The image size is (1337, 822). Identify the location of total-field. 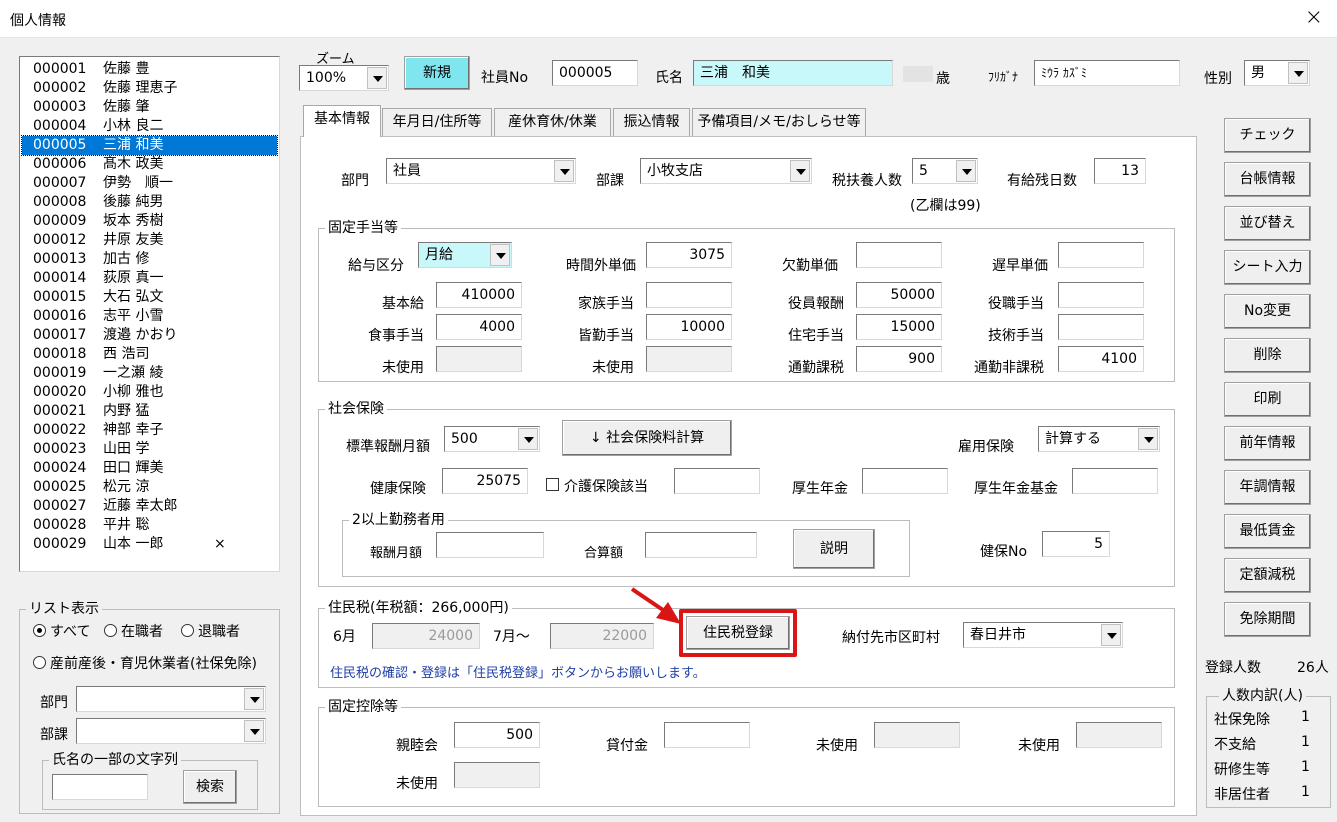
(701, 545).